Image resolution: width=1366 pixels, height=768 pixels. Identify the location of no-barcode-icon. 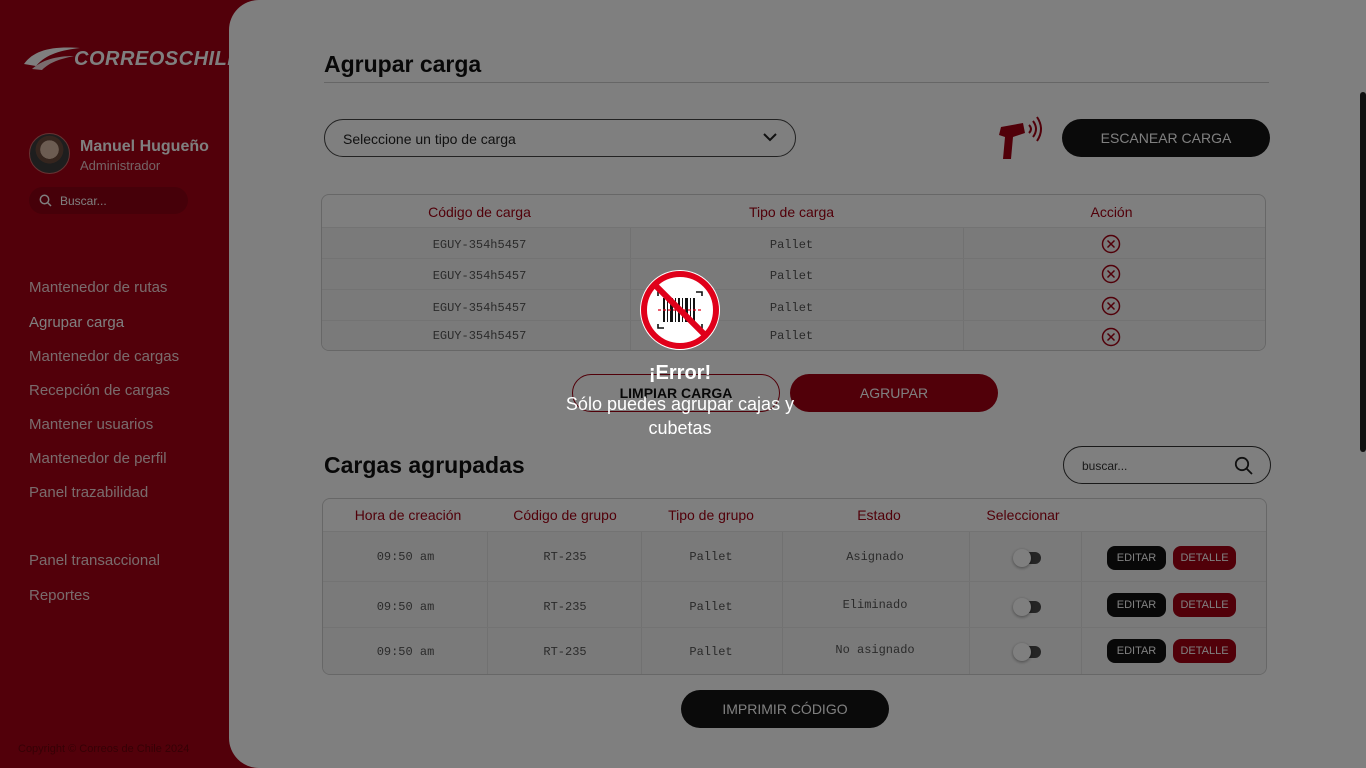
(680, 310).